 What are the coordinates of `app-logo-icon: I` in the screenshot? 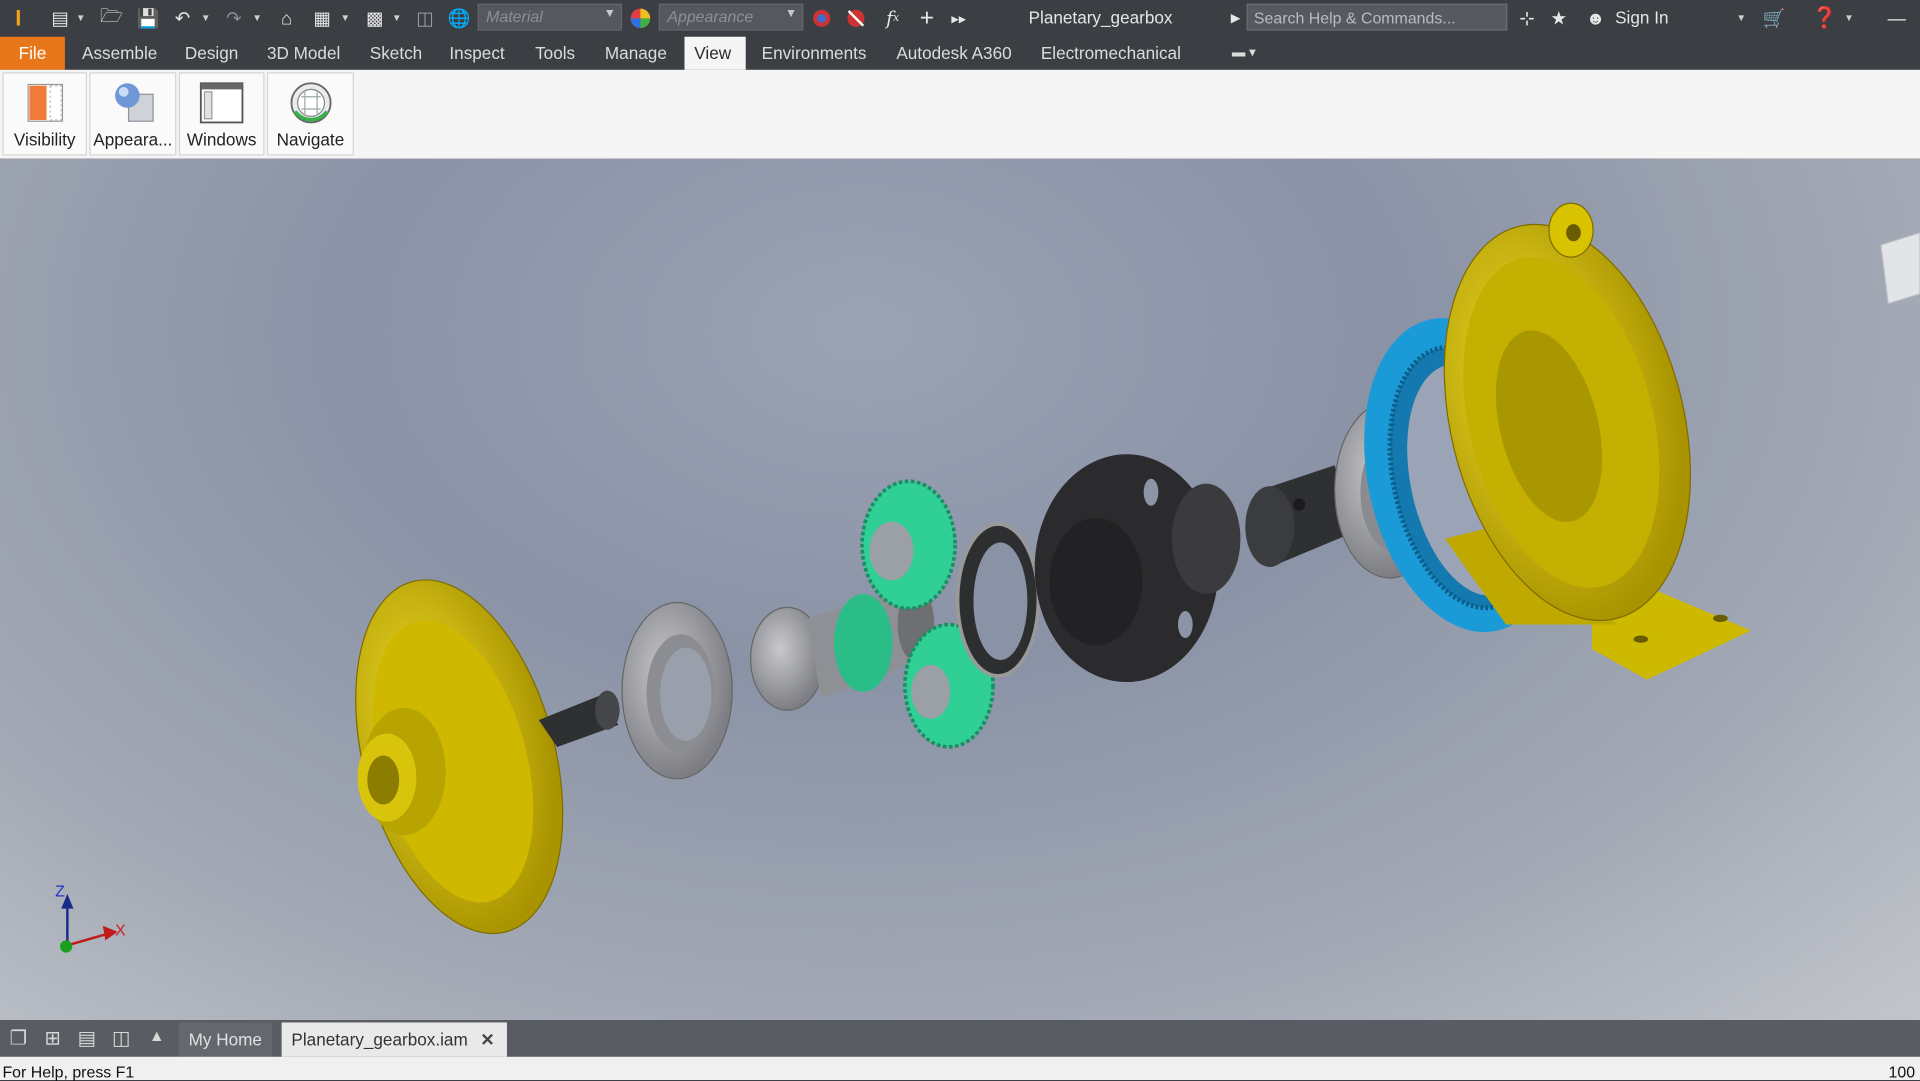 It's located at (18, 18).